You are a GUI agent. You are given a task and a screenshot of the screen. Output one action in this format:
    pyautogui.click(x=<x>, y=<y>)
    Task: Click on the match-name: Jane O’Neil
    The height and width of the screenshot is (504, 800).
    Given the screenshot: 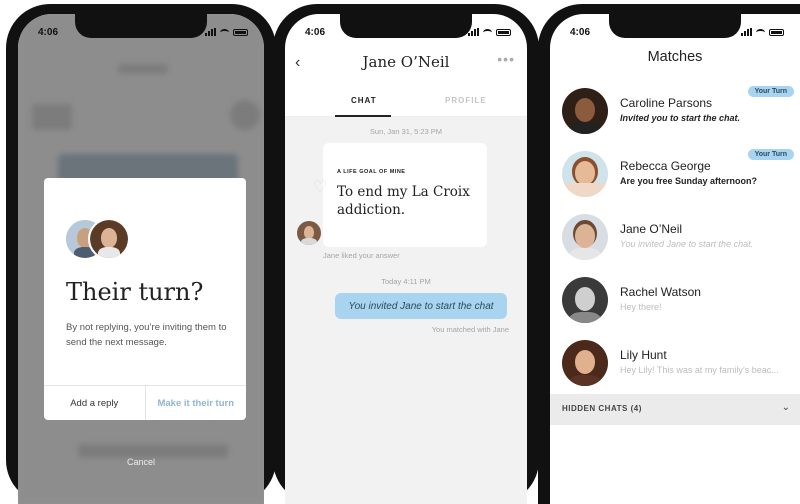 What is the action you would take?
    pyautogui.click(x=651, y=229)
    